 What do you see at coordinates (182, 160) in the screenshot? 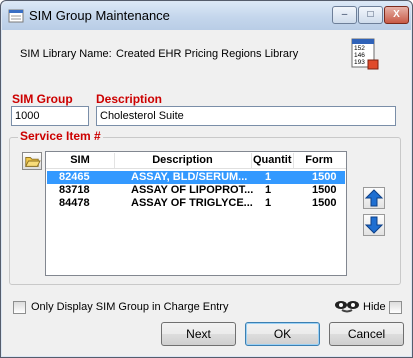
I see `column-header-description: Description` at bounding box center [182, 160].